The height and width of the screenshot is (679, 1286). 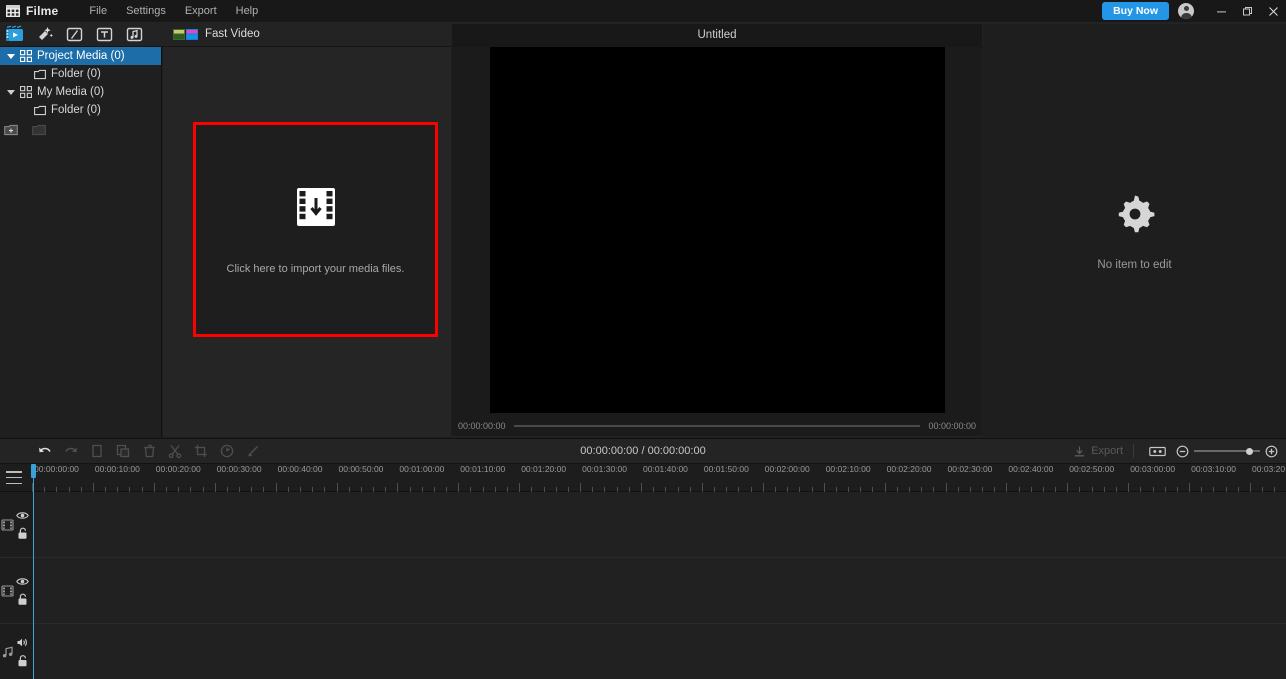 I want to click on minimize-icon, so click(x=1221, y=11).